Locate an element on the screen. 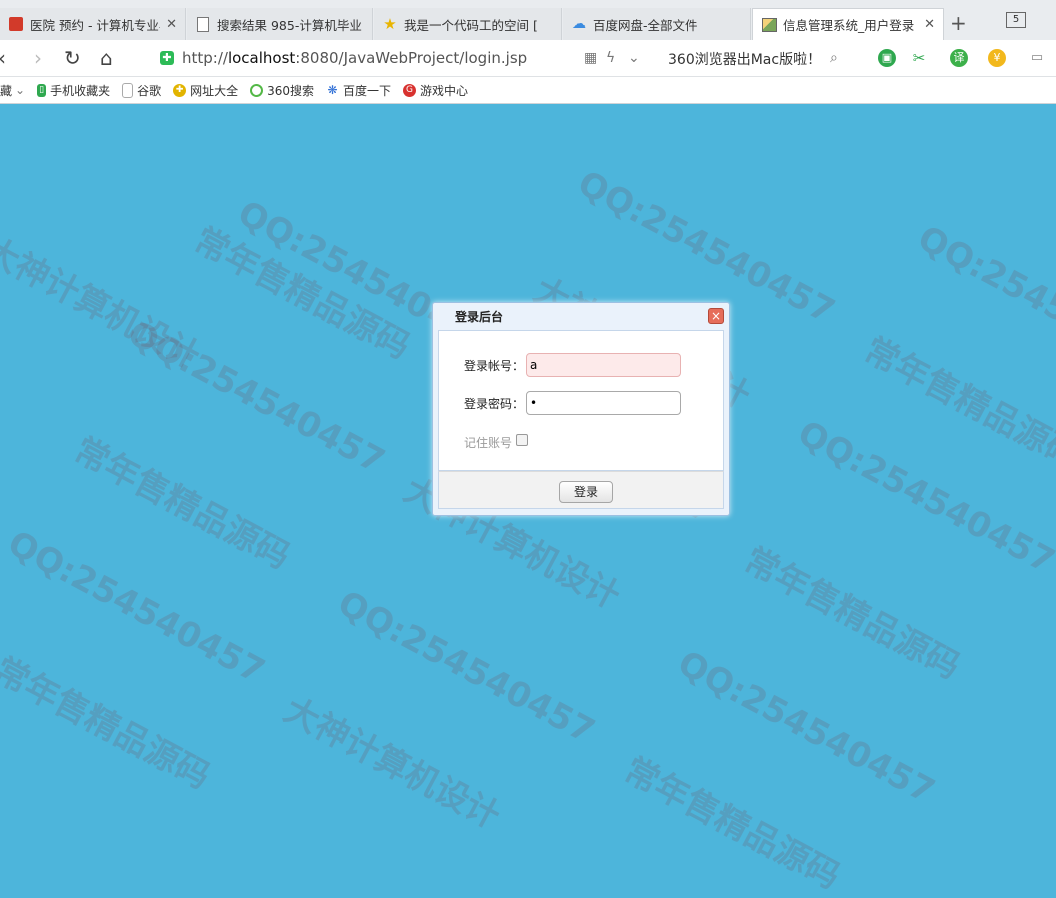 The height and width of the screenshot is (898, 1056). forward-icon: › is located at coordinates (38, 58).